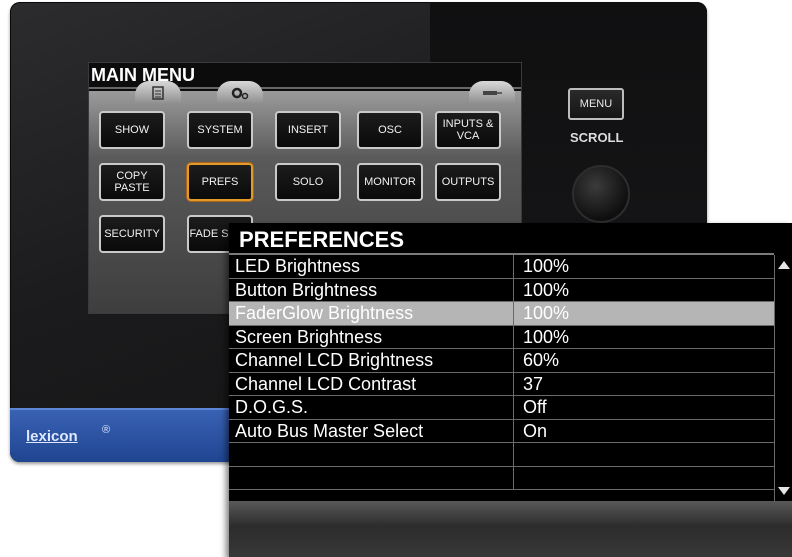  I want to click on preferences-title: PREFERENCES, so click(322, 239).